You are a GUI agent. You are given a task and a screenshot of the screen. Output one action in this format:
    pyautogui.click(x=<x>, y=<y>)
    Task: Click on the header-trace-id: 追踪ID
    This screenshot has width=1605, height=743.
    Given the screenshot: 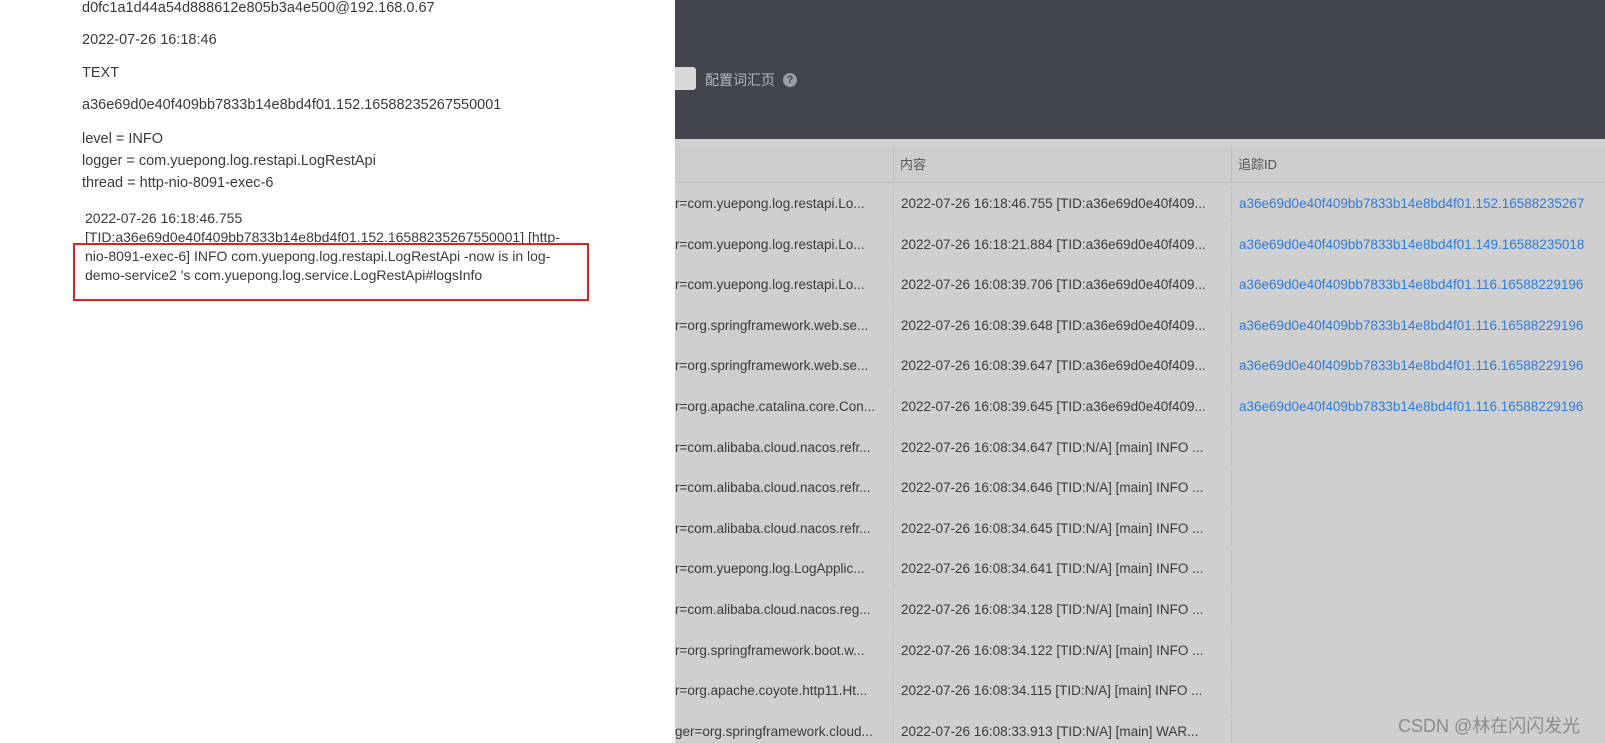 What is the action you would take?
    pyautogui.click(x=1254, y=164)
    